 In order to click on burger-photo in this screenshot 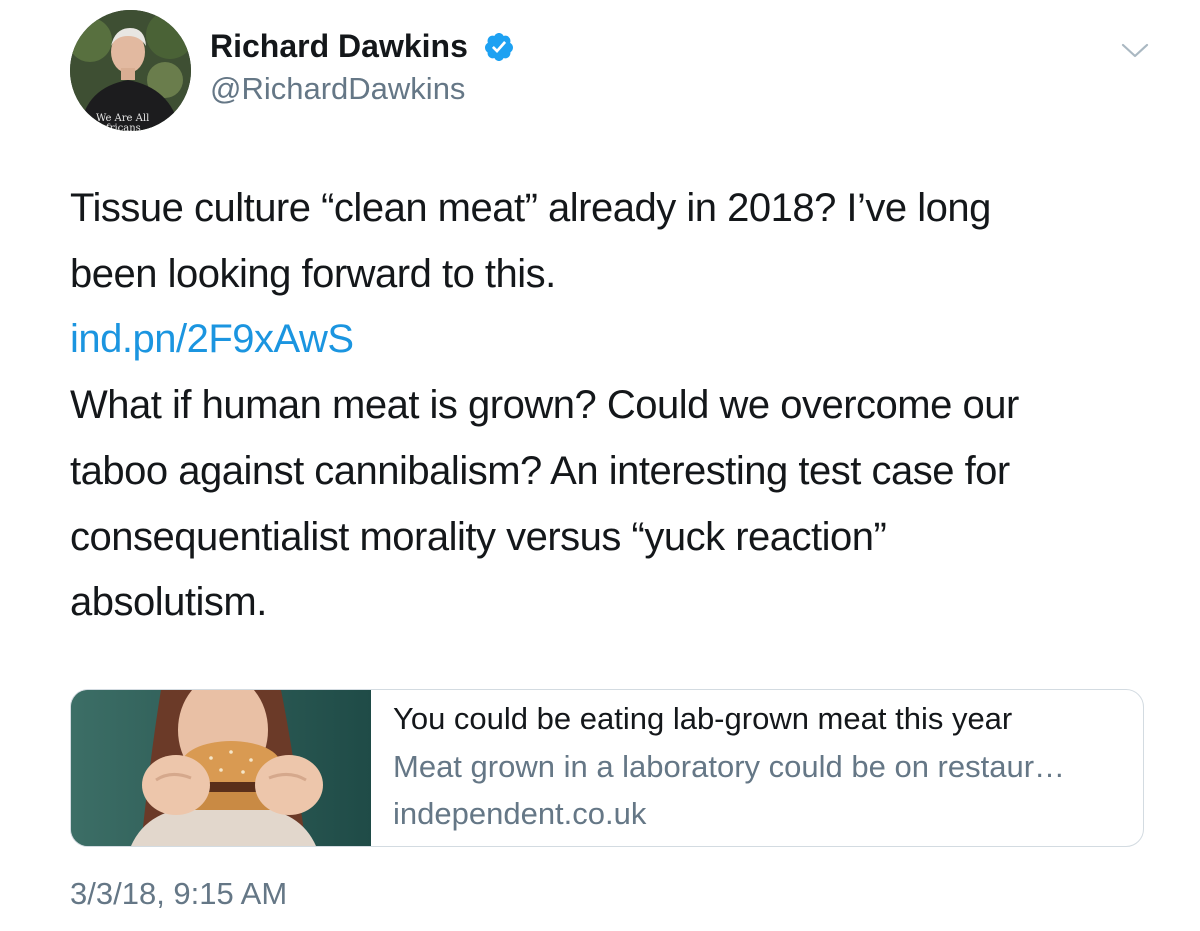, I will do `click(221, 768)`.